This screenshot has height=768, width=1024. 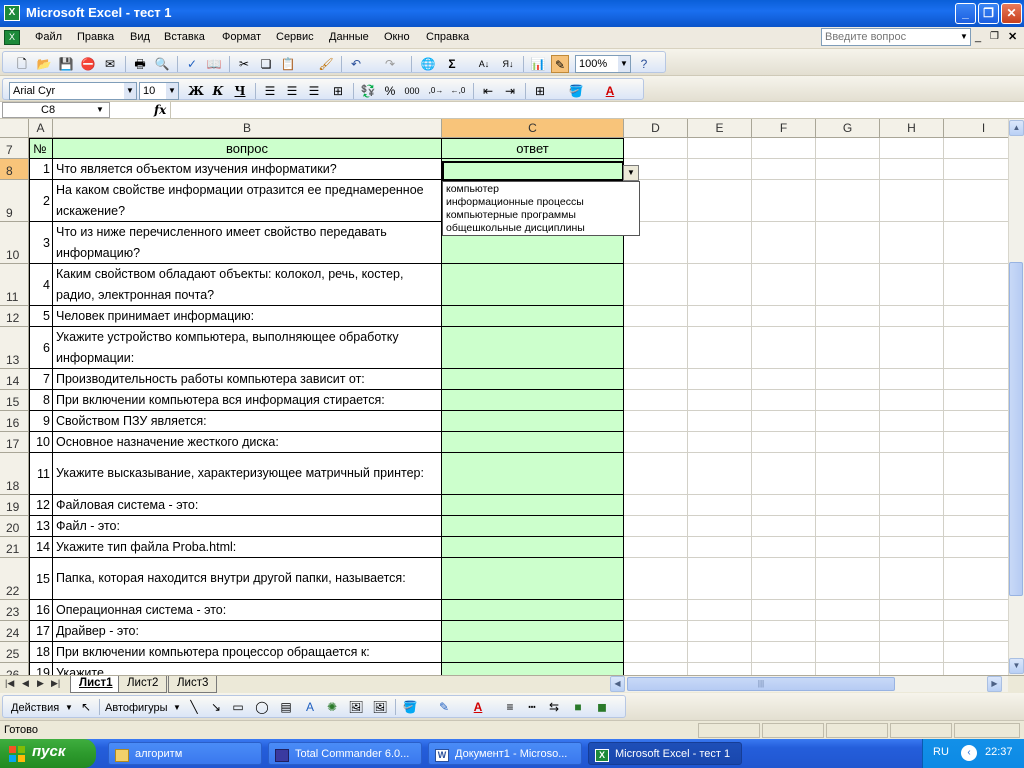 What do you see at coordinates (69, 707) in the screenshot?
I see `actions-dropdown-arrow: ▼` at bounding box center [69, 707].